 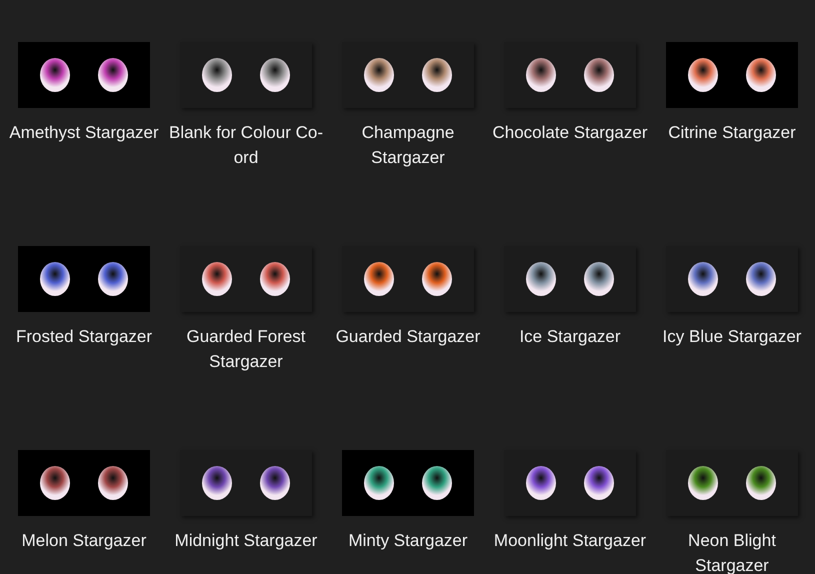 I want to click on file-name: Minty Stargazer, so click(x=408, y=541).